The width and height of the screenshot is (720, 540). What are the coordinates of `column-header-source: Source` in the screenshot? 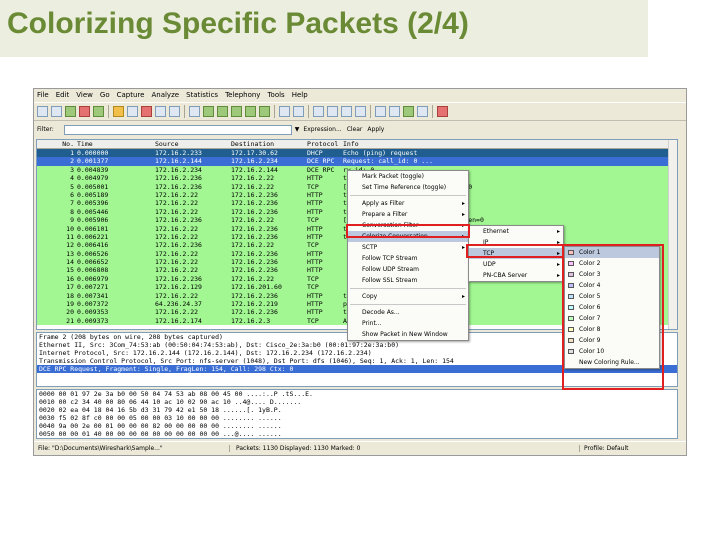 It's located at (193, 144).